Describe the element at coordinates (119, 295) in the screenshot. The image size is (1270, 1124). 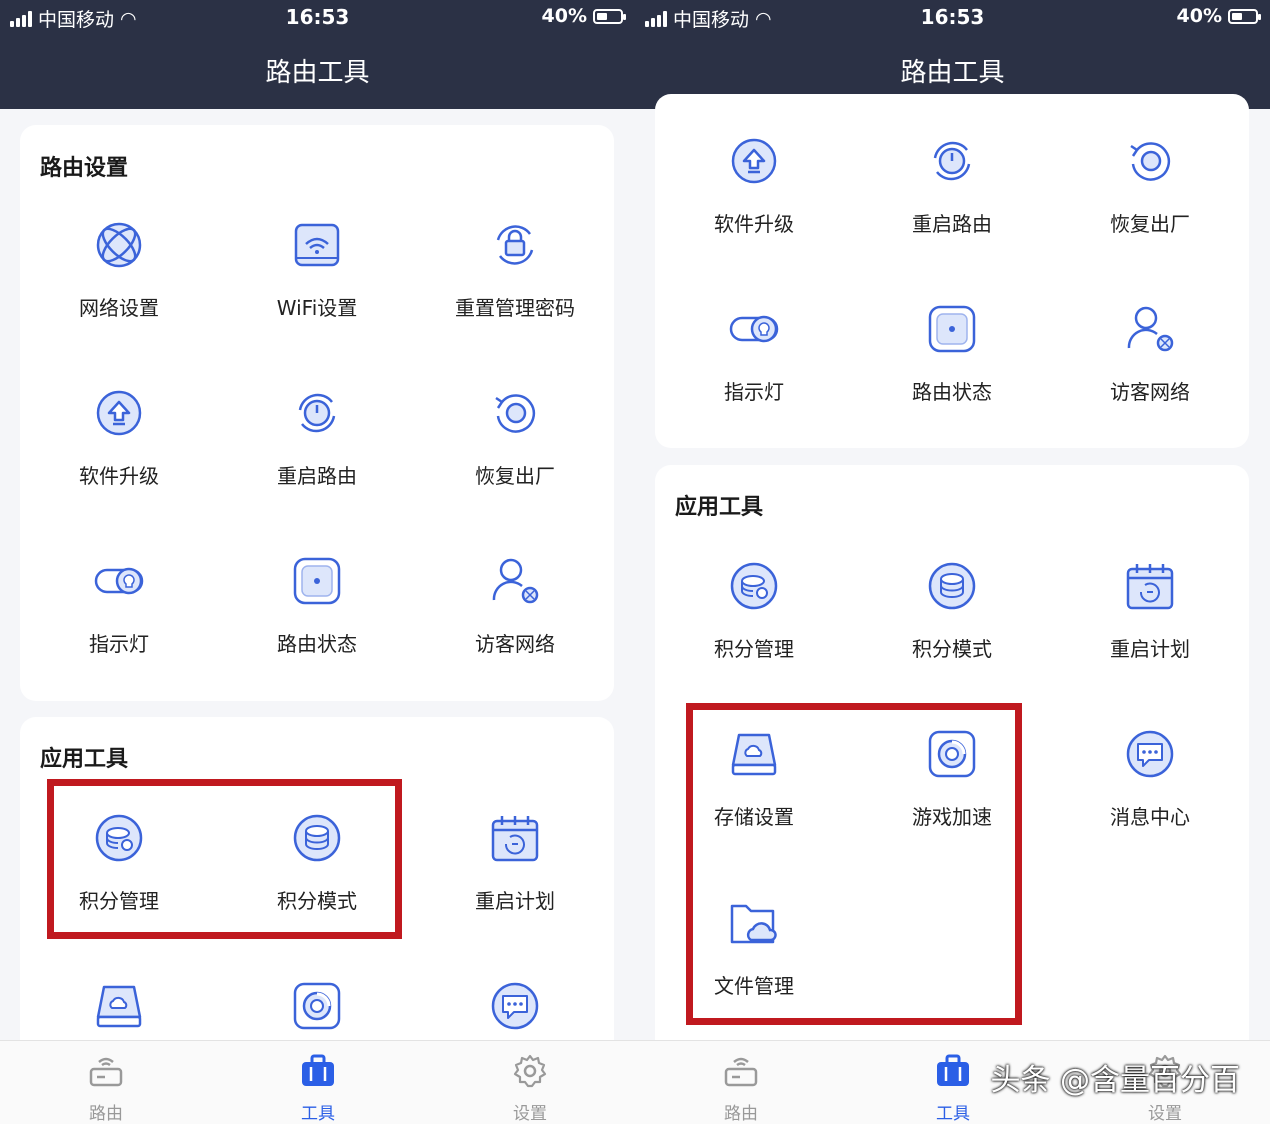
I see `network-settings-item: 网络设置` at that location.